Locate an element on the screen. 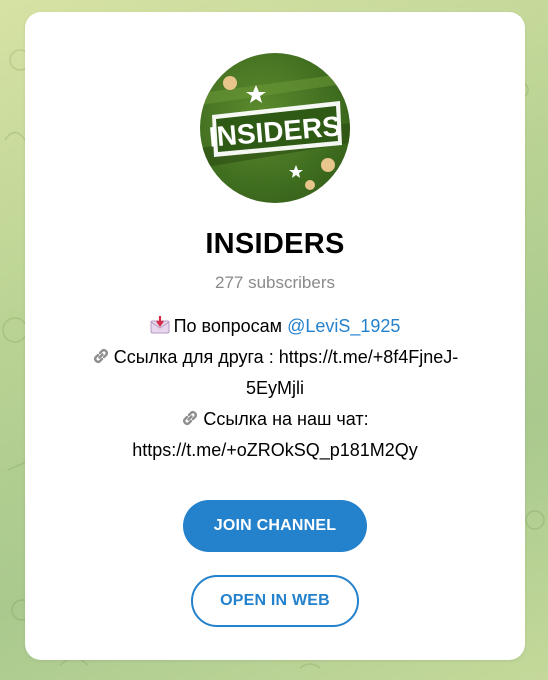 This screenshot has height=680, width=548. contact-username-link: @LeviS_1925 is located at coordinates (343, 326).